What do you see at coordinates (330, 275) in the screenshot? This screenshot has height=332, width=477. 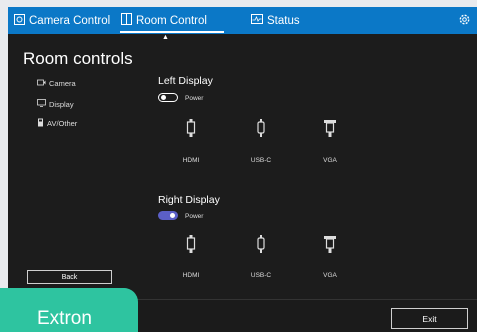 I see `right-display-vga-label: VGA` at bounding box center [330, 275].